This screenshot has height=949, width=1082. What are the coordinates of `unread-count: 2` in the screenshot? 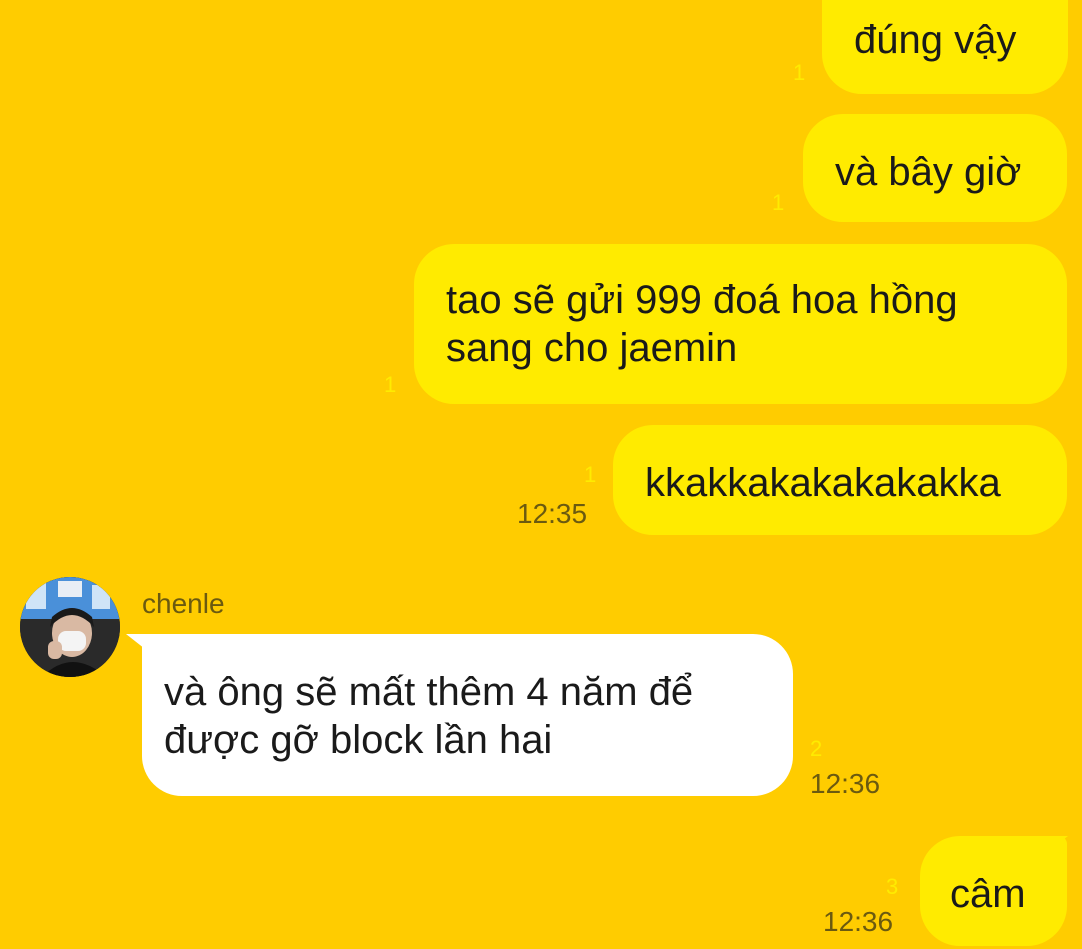 It's located at (816, 748).